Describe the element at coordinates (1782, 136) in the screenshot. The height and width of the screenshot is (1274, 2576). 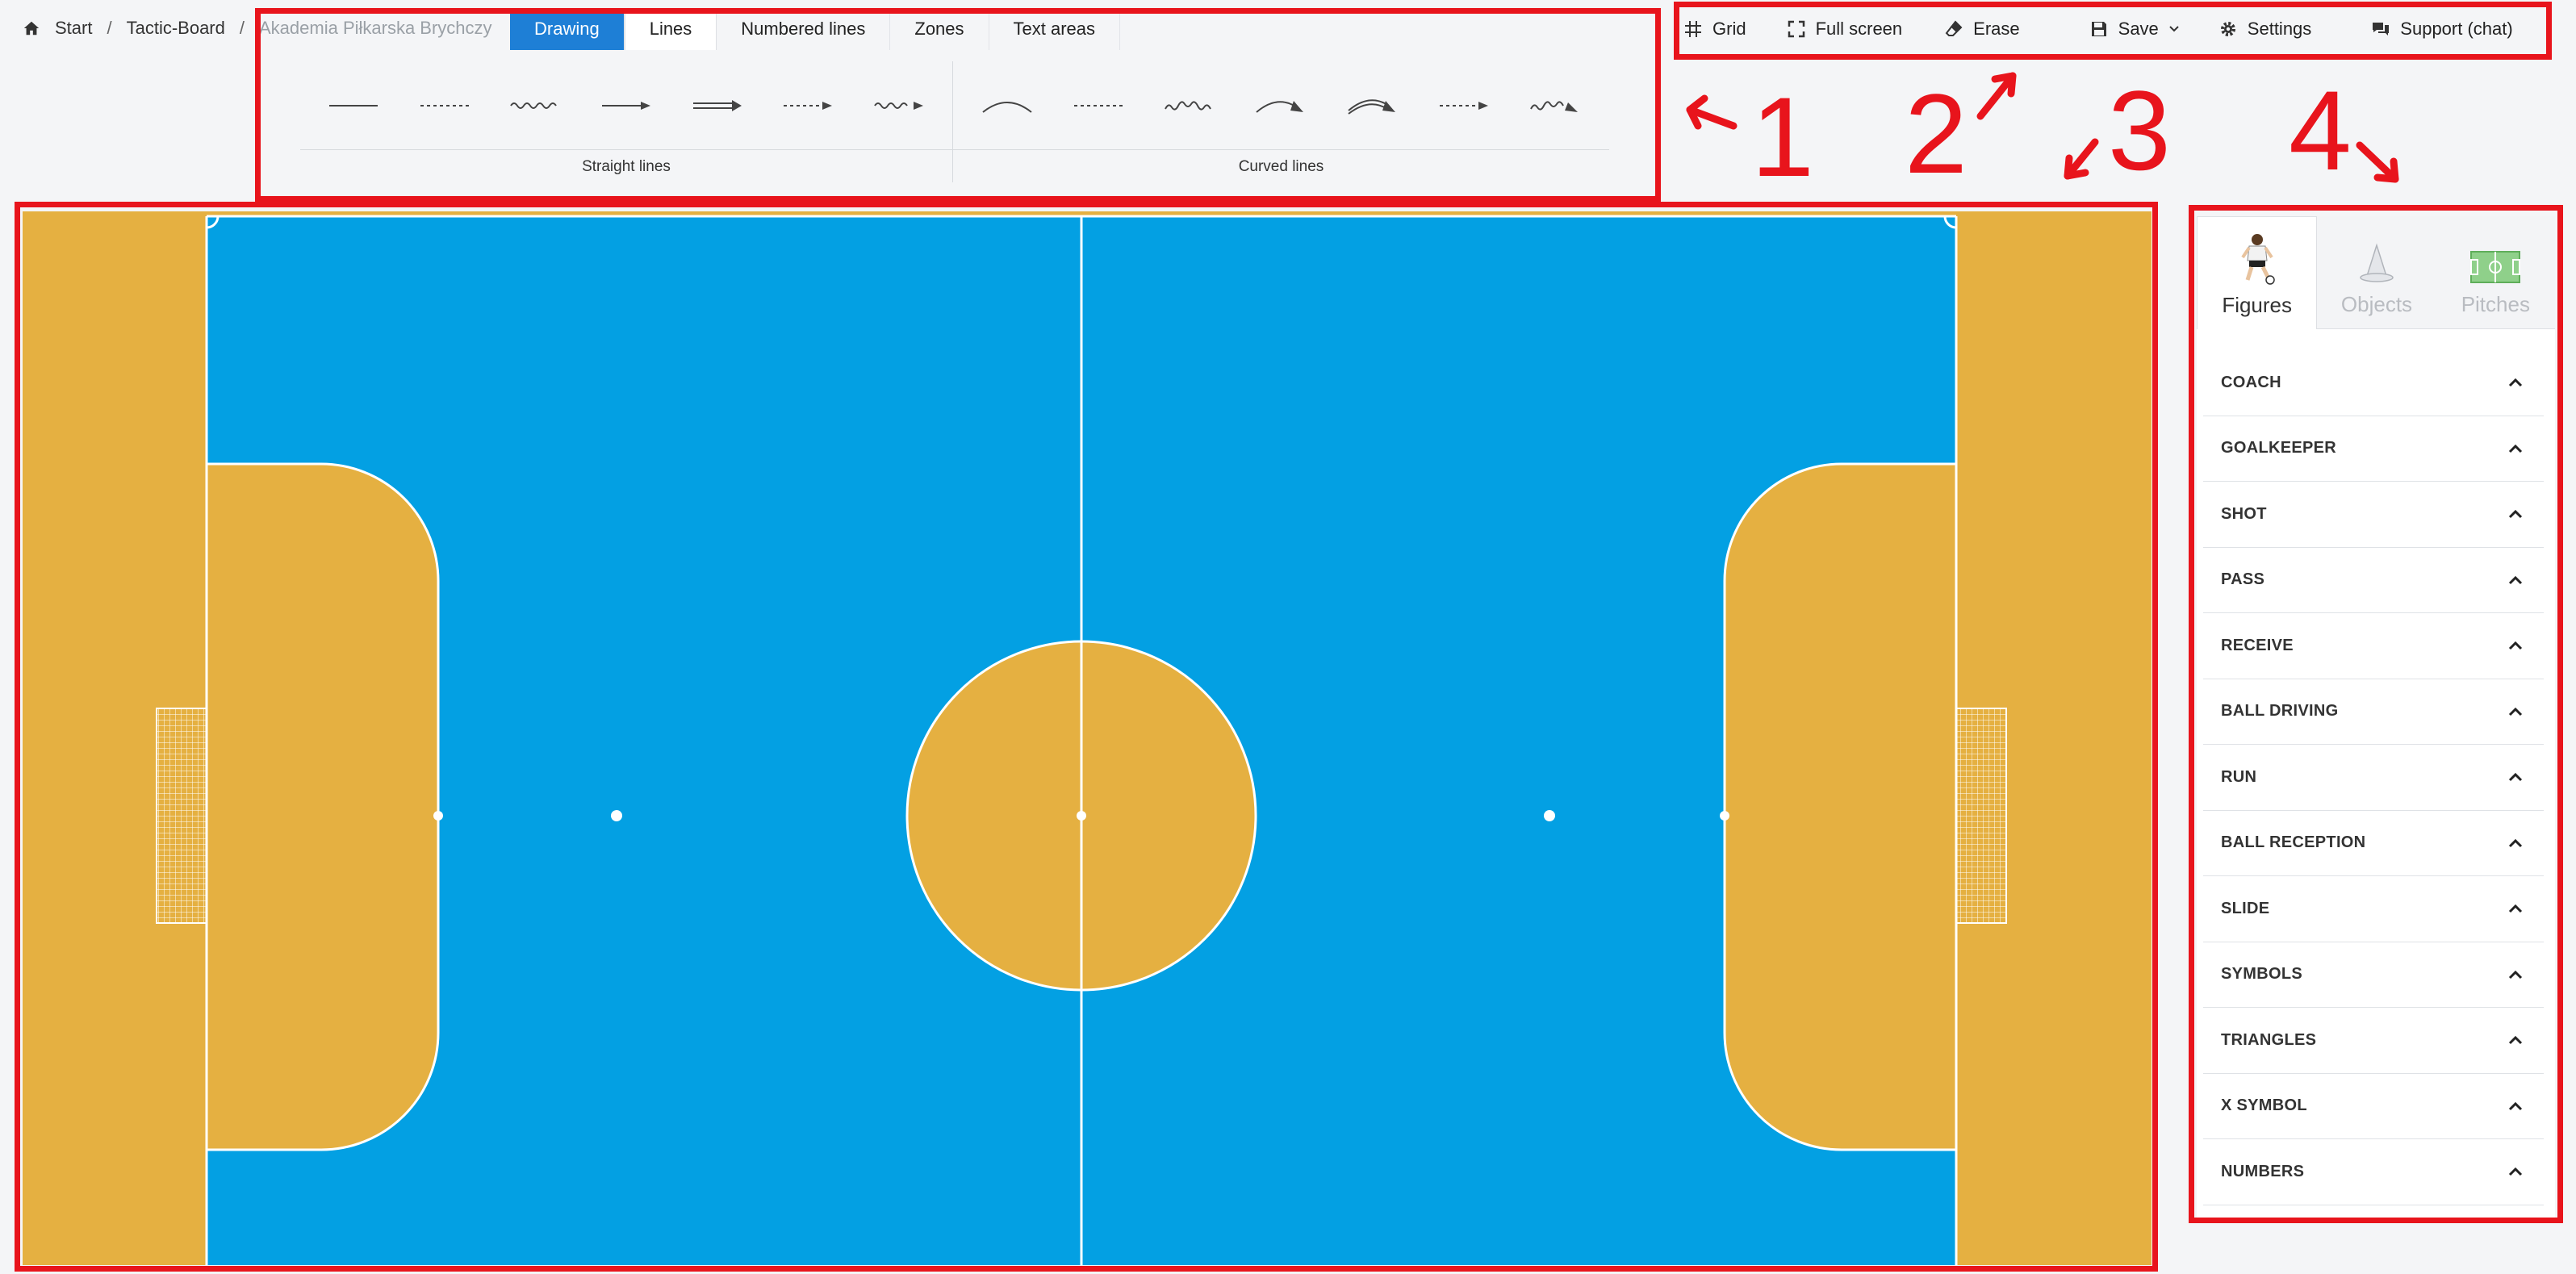
I see `annotation-number-1: 1` at that location.